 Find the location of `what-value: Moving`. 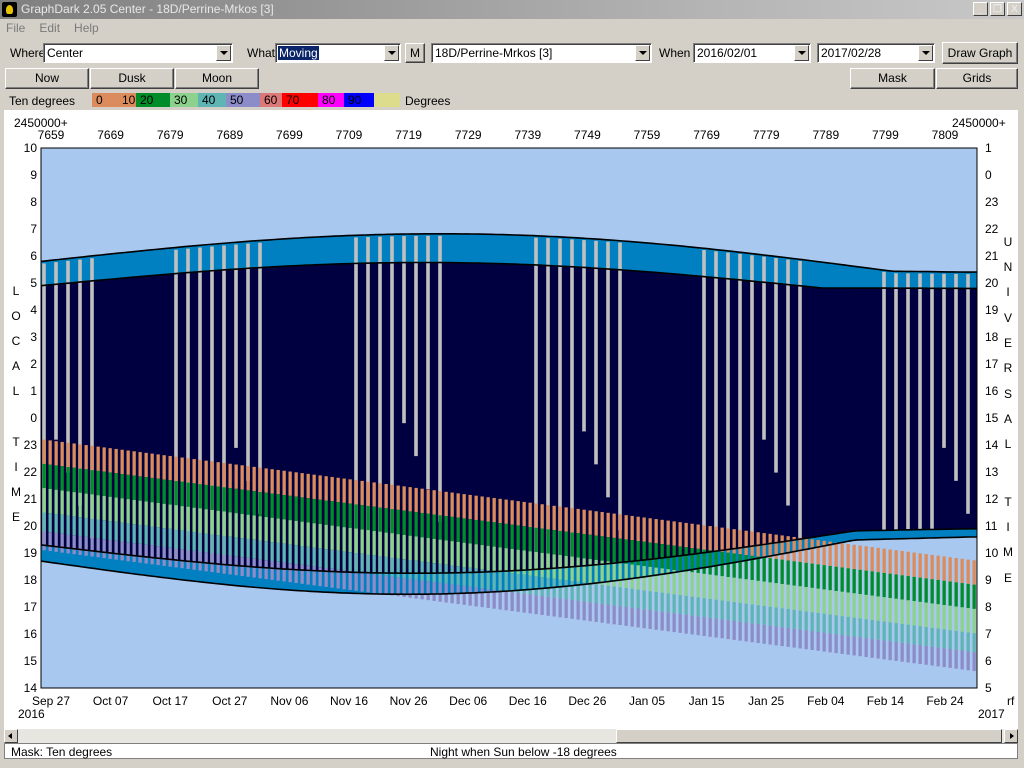

what-value: Moving is located at coordinates (298, 53).